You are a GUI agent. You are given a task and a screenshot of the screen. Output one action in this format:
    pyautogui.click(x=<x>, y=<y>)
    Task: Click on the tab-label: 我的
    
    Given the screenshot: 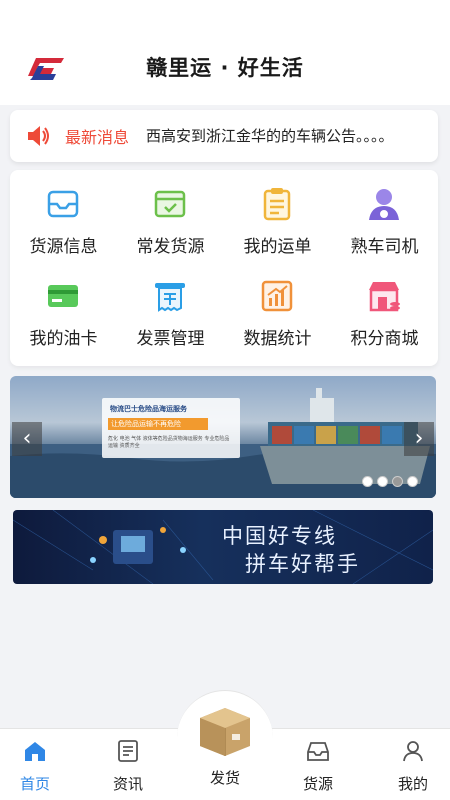 What is the action you would take?
    pyautogui.click(x=412, y=784)
    